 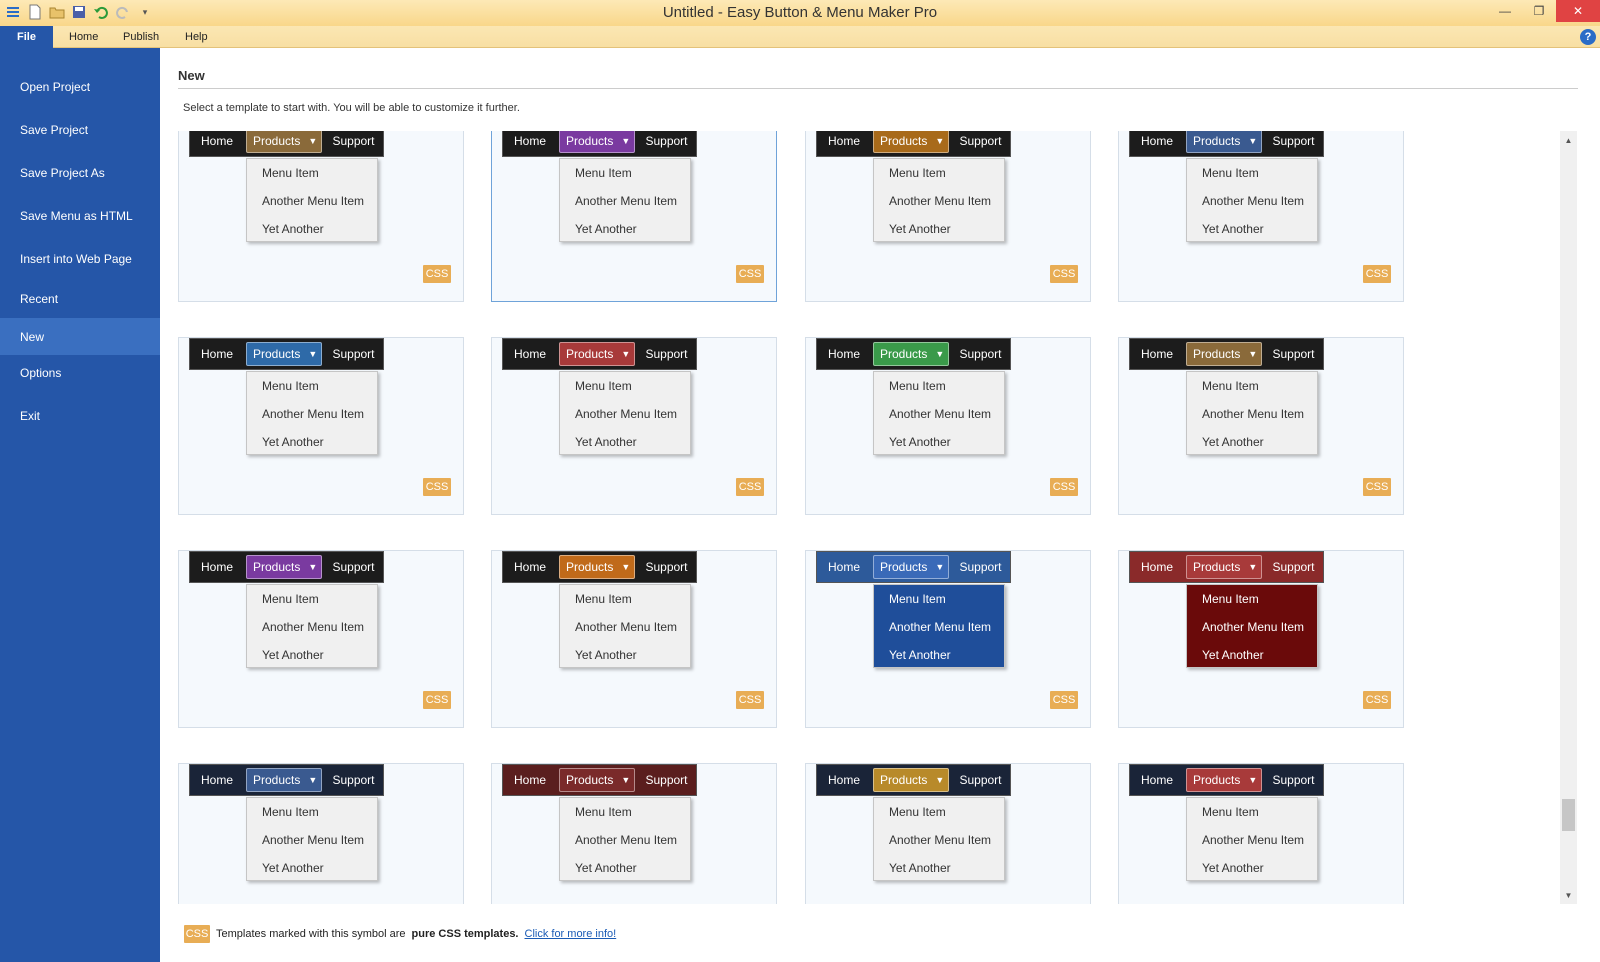 I want to click on close-icon: ✕, so click(x=1578, y=11).